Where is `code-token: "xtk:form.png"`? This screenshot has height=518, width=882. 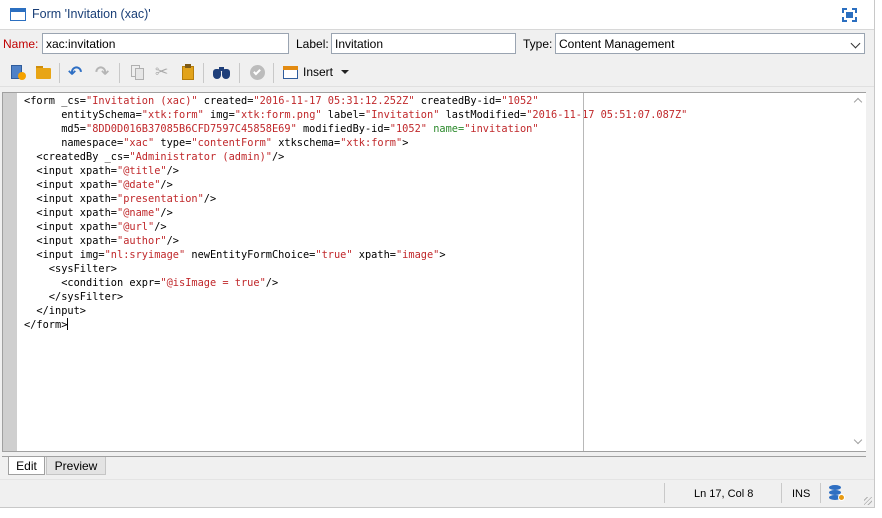 code-token: "xtk:form.png" is located at coordinates (278, 115).